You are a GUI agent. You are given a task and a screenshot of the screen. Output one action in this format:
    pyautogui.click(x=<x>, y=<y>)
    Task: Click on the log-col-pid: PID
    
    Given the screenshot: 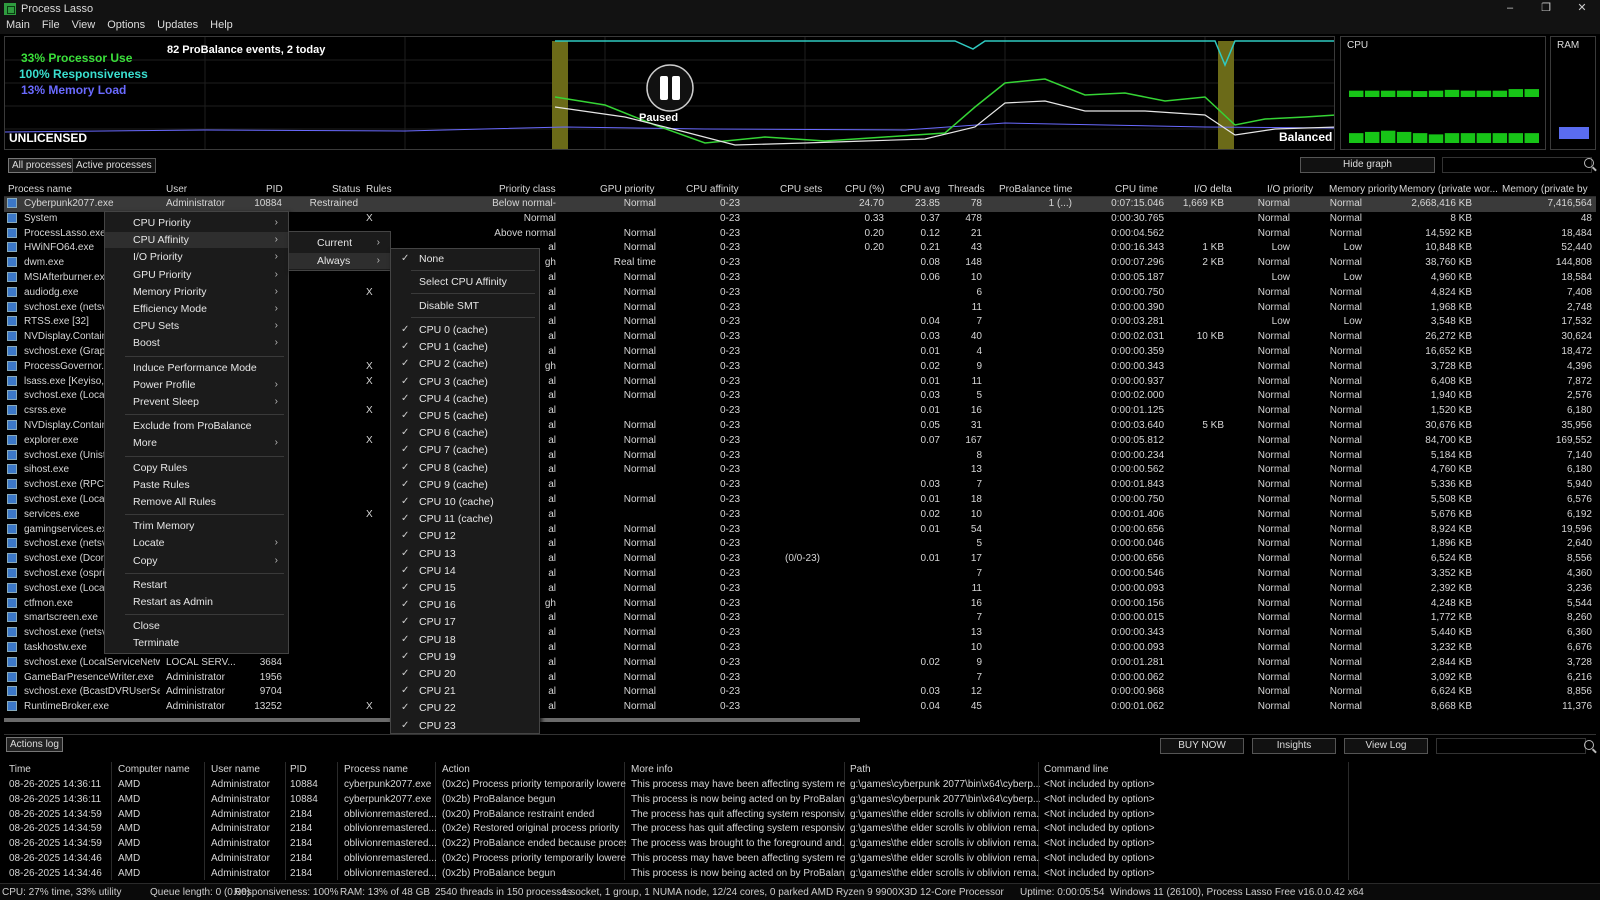 What is the action you would take?
    pyautogui.click(x=298, y=769)
    